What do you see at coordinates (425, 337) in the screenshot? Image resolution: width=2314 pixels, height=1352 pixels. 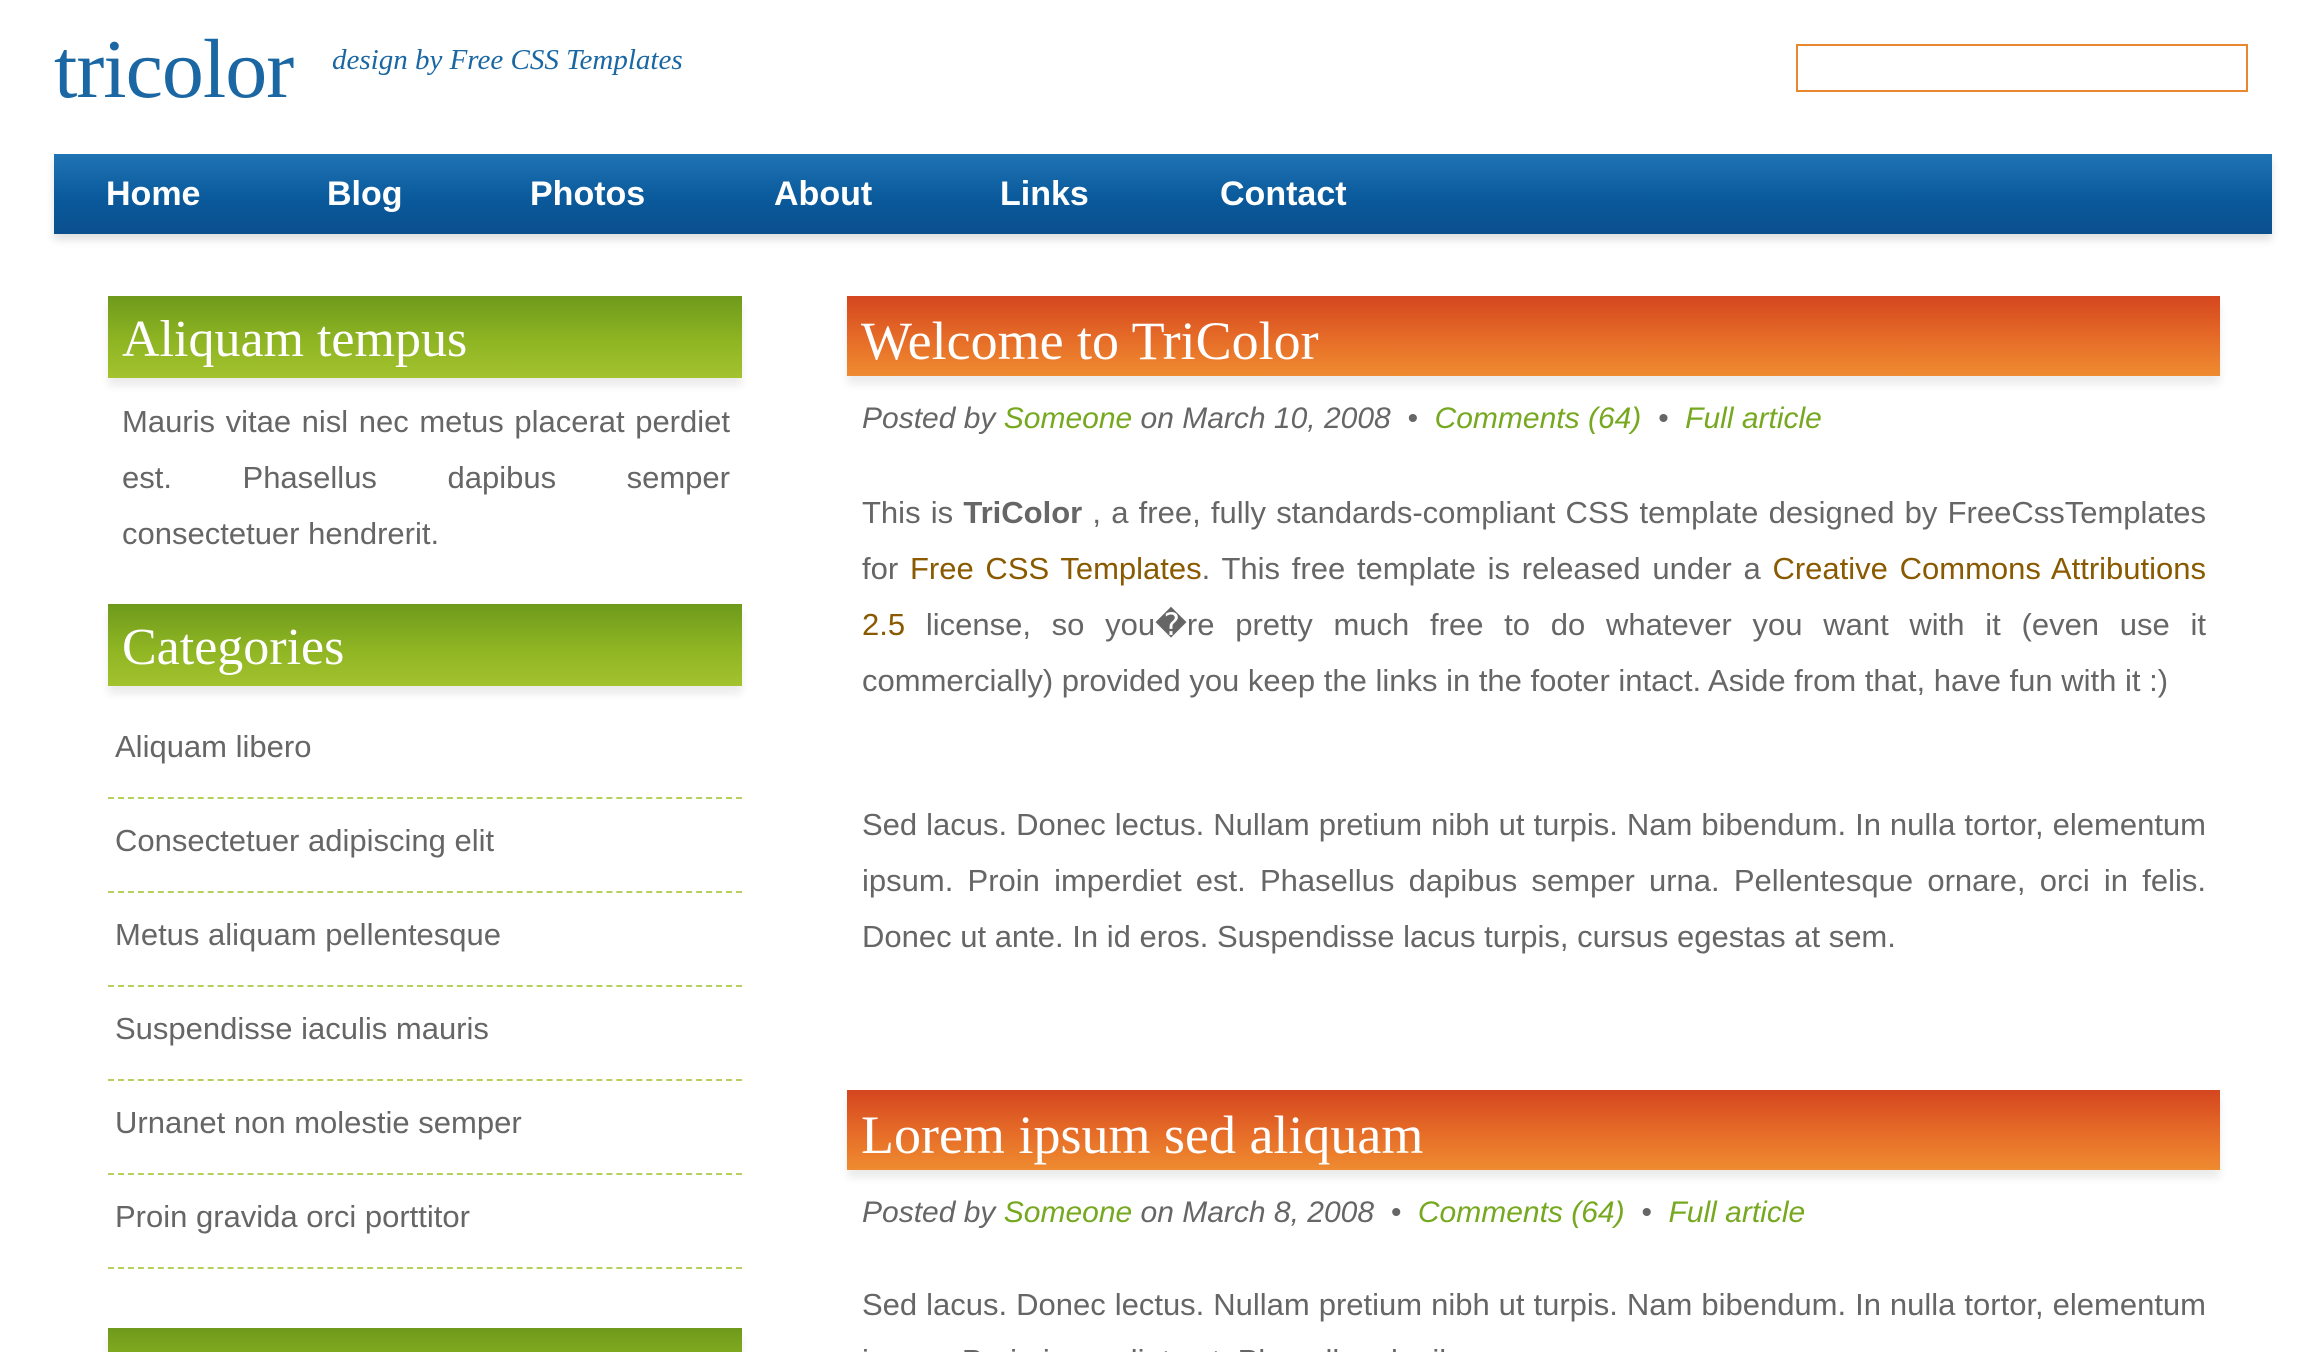 I see `sidebar-box-title: Aliquam tempus` at bounding box center [425, 337].